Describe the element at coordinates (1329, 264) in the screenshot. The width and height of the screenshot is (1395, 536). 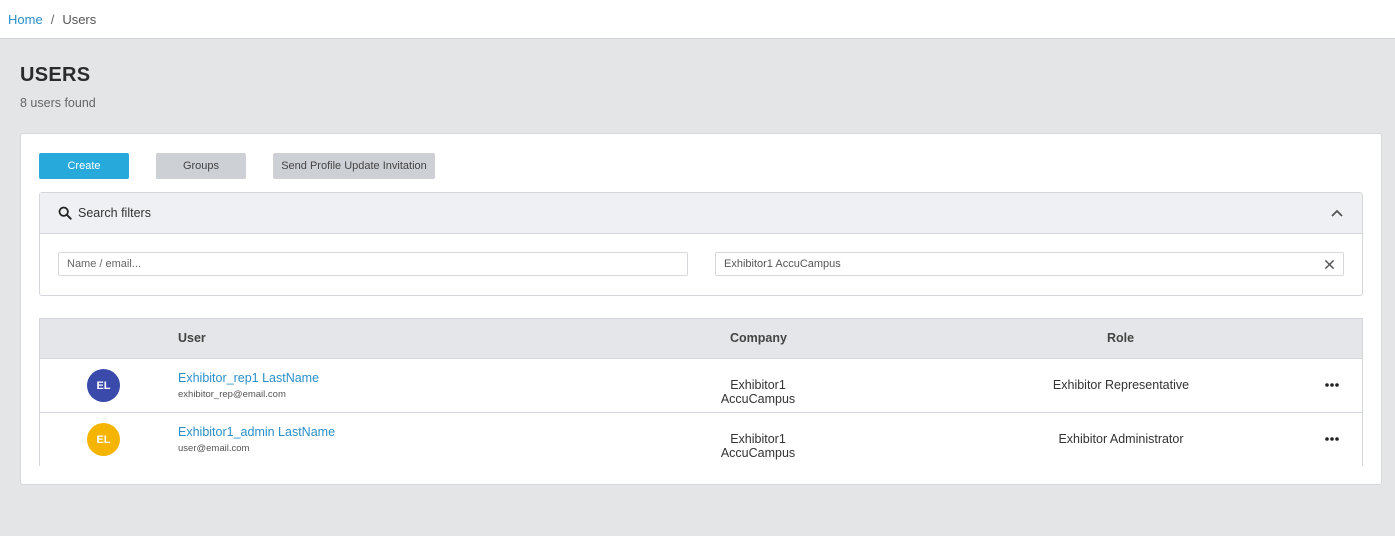
I see `close-icon` at that location.